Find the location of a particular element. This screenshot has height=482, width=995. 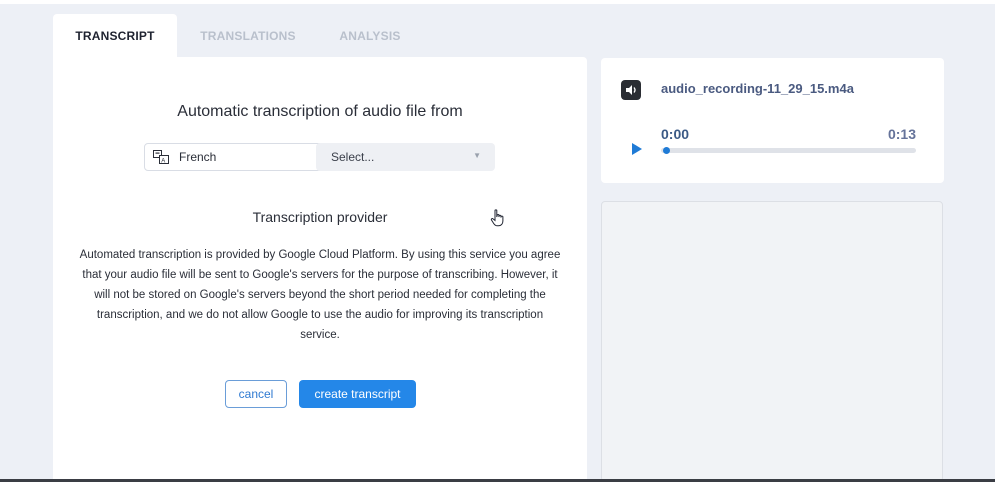

audio-file-name: audio_recording-11_29_15.m4a is located at coordinates (757, 88).